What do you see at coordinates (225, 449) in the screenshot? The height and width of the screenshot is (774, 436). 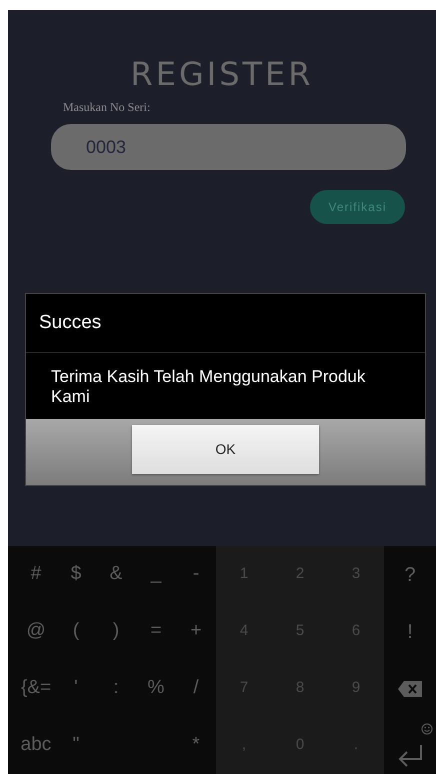 I see `ok-button: OK` at bounding box center [225, 449].